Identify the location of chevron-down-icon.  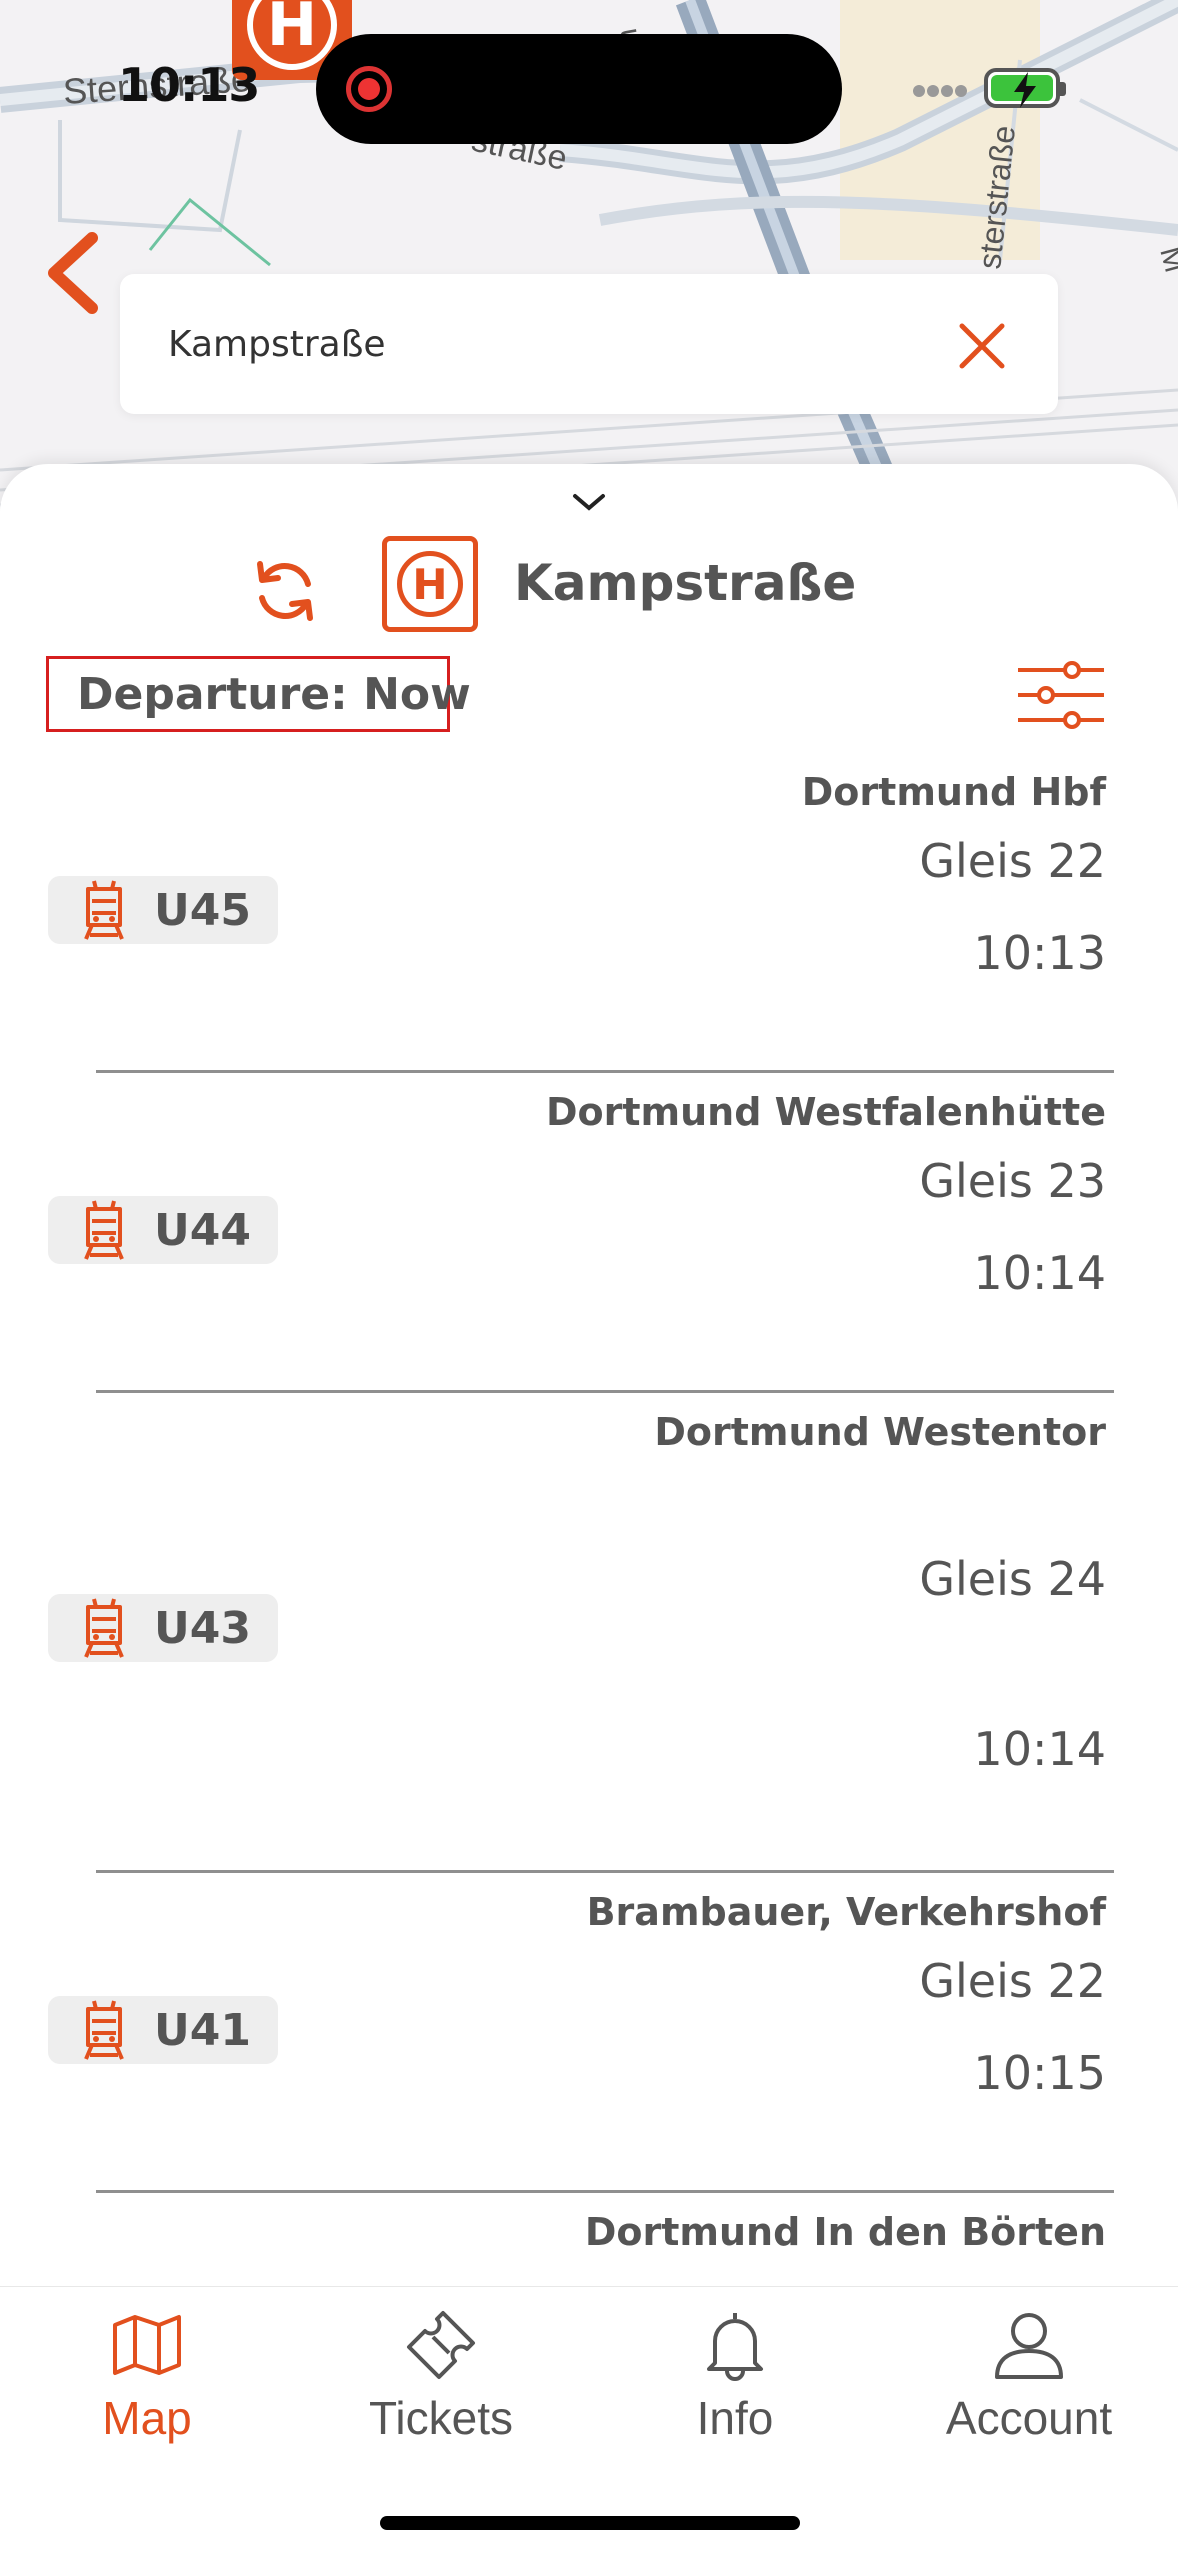
(589, 502).